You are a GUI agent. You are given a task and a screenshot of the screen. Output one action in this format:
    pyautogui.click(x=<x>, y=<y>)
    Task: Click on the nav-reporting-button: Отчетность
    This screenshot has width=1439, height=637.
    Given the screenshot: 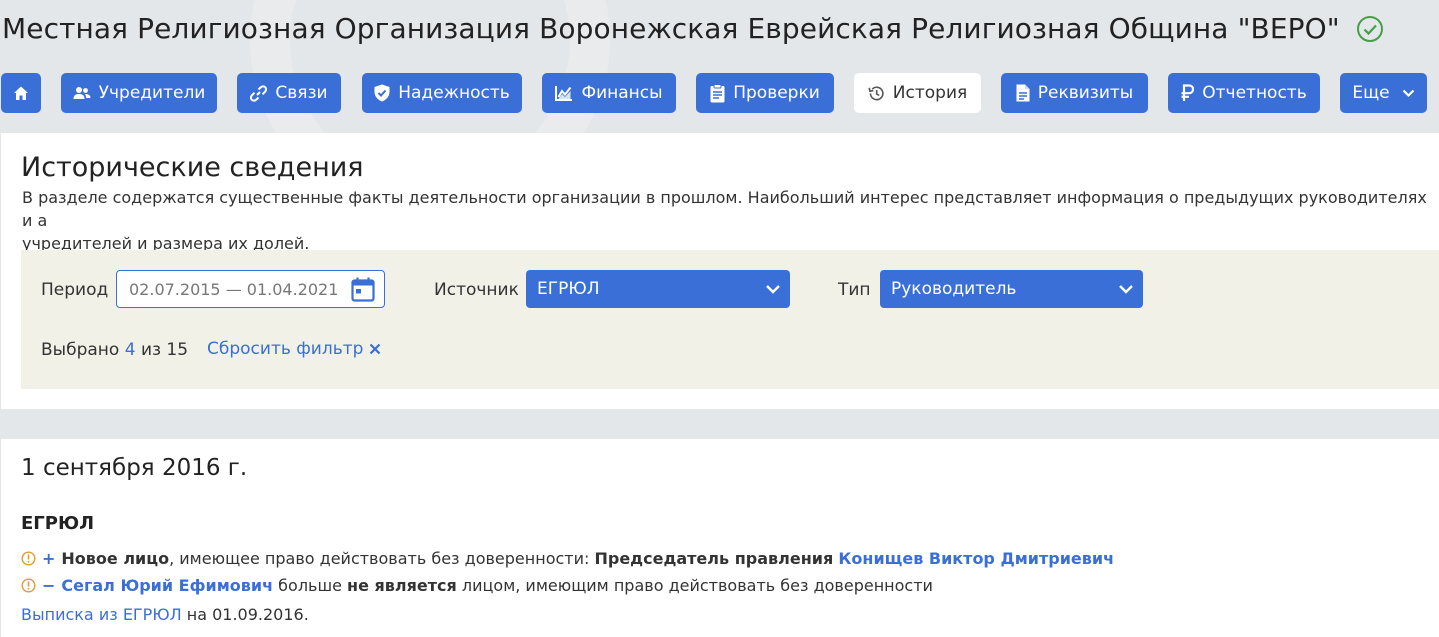 What is the action you would take?
    pyautogui.click(x=1244, y=93)
    